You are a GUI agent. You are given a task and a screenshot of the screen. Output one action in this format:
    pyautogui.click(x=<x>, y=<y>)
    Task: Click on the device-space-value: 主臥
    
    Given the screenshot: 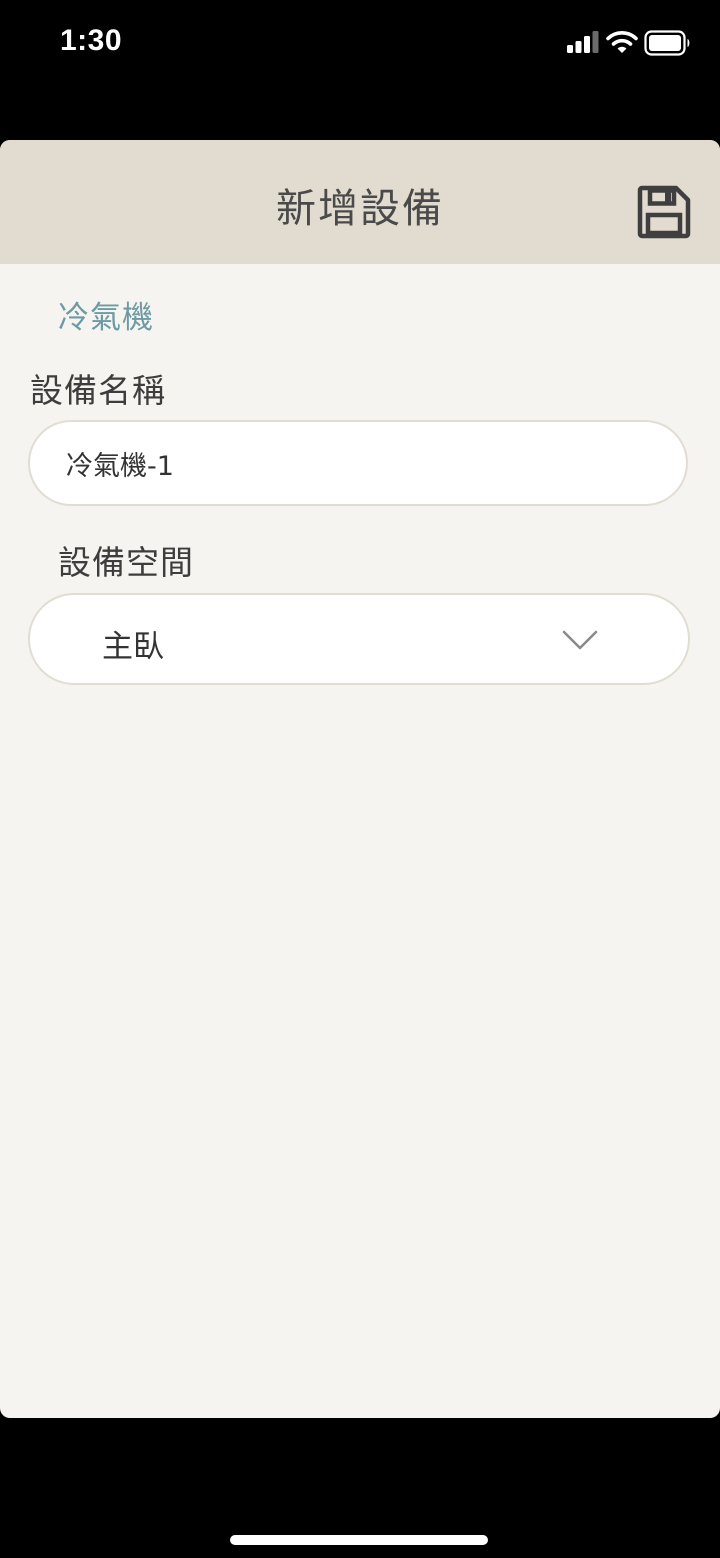 What is the action you would take?
    pyautogui.click(x=133, y=647)
    